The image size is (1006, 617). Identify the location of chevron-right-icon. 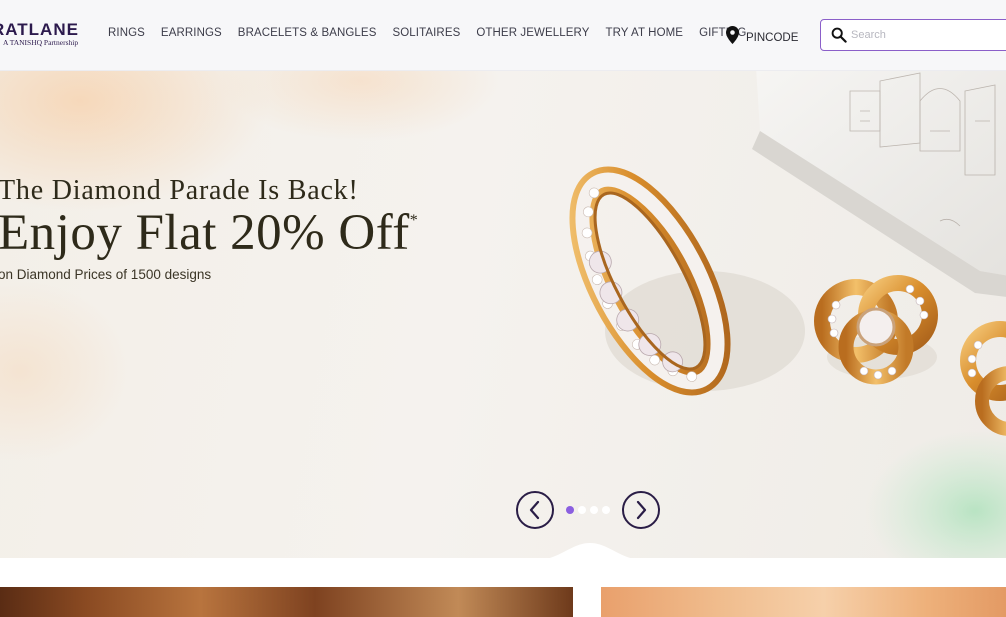
(641, 510).